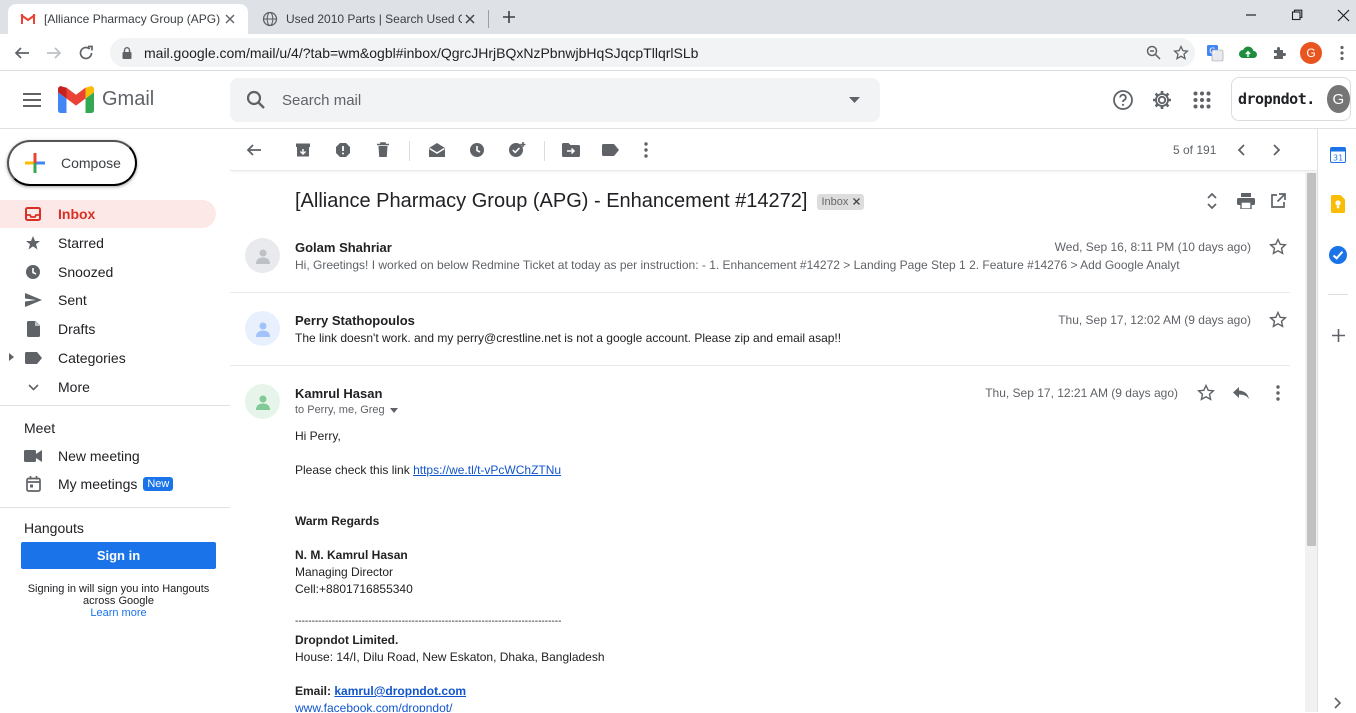 Image resolution: width=1356 pixels, height=713 pixels. What do you see at coordinates (22, 53) in the screenshot?
I see `back-arrow-icon` at bounding box center [22, 53].